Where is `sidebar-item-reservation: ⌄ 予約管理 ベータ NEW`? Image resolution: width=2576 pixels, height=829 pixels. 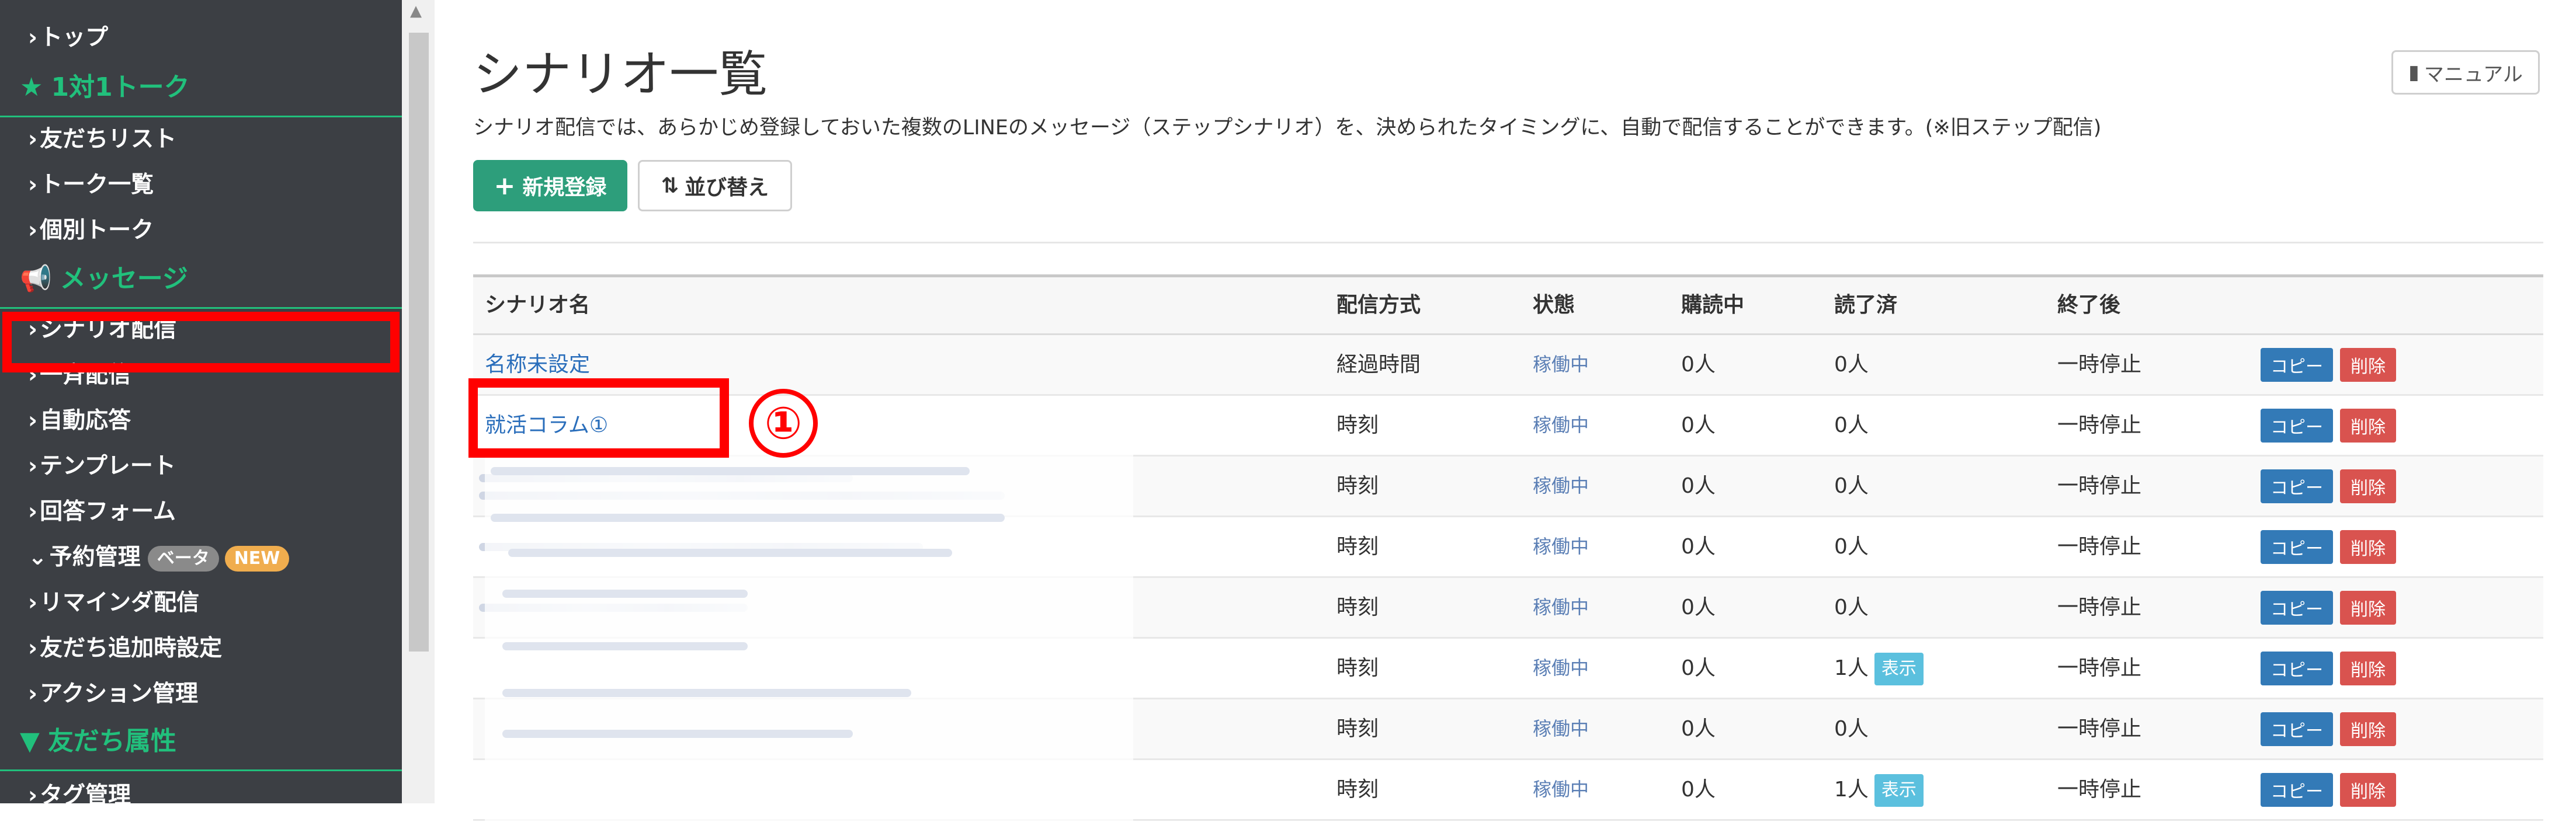 sidebar-item-reservation: ⌄ 予約管理 ベータ NEW is located at coordinates (159, 557).